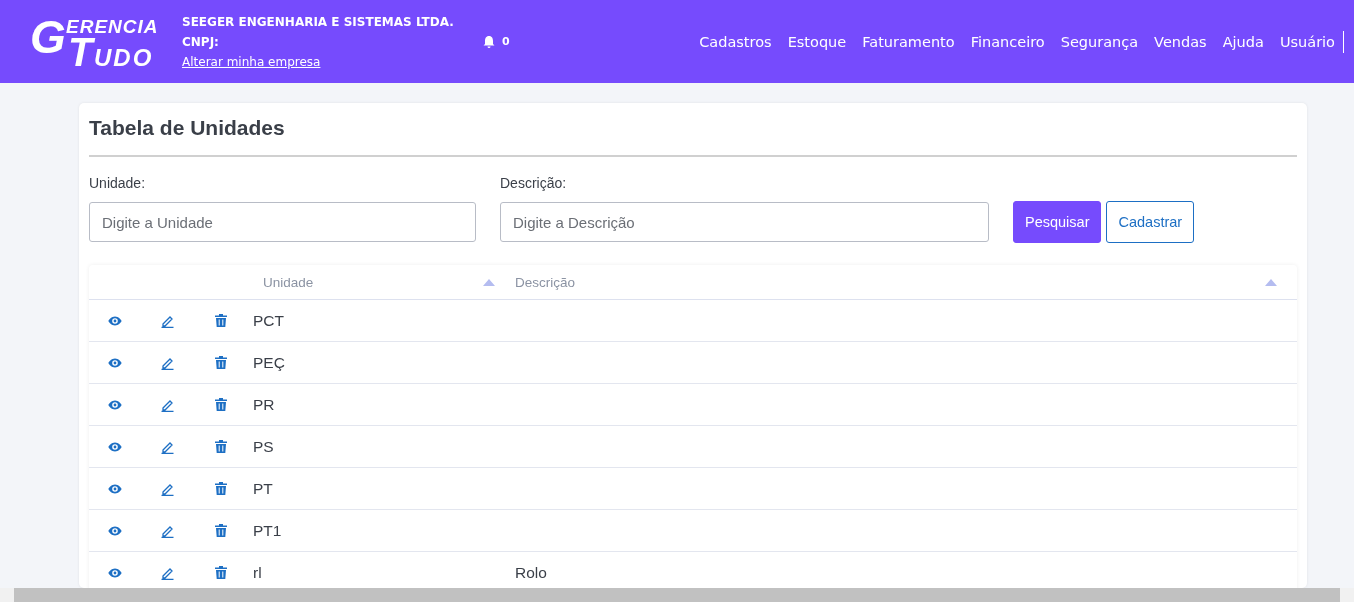 The width and height of the screenshot is (1354, 602). Describe the element at coordinates (531, 572) in the screenshot. I see `description-cell-text: Rolo` at that location.